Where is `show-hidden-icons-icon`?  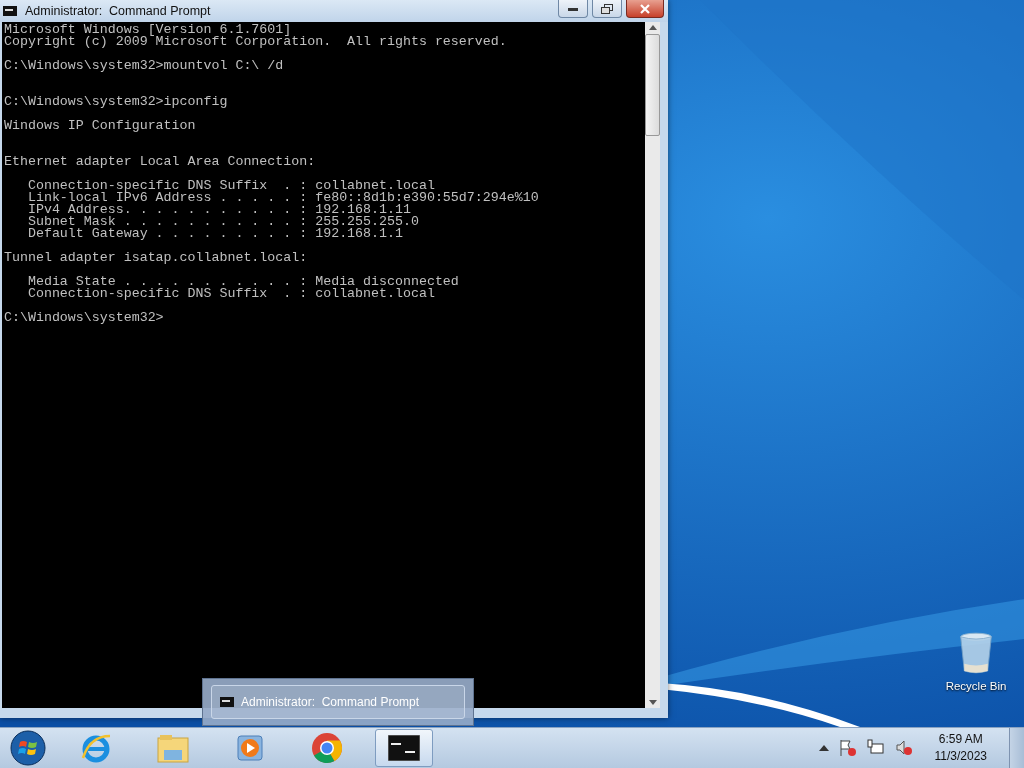 show-hidden-icons-icon is located at coordinates (823, 748).